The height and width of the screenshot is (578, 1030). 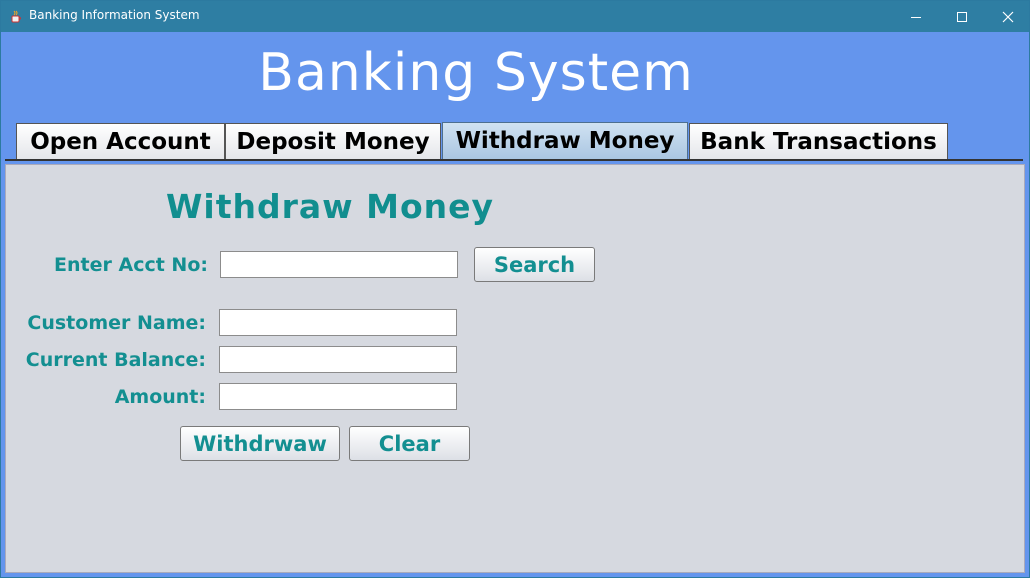 What do you see at coordinates (409, 443) in the screenshot?
I see `clear-button: Clear` at bounding box center [409, 443].